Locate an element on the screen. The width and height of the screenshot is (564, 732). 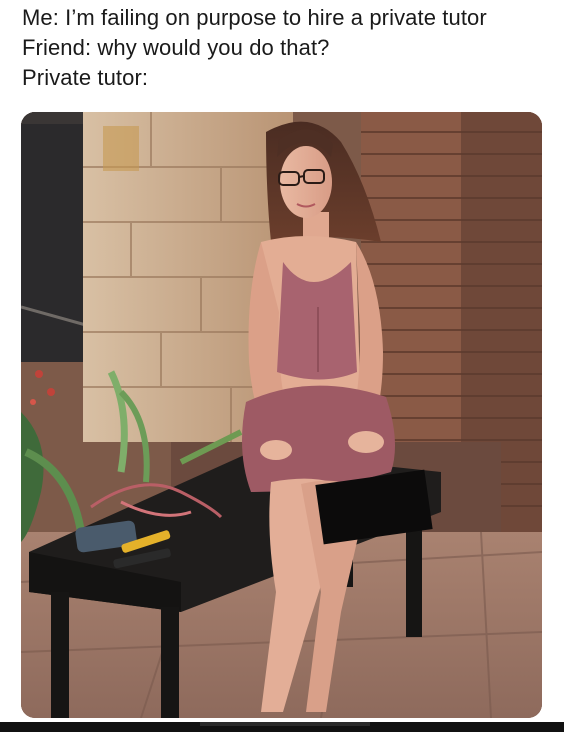
caption-line-2: Friend: why would you do that? is located at coordinates (176, 47).